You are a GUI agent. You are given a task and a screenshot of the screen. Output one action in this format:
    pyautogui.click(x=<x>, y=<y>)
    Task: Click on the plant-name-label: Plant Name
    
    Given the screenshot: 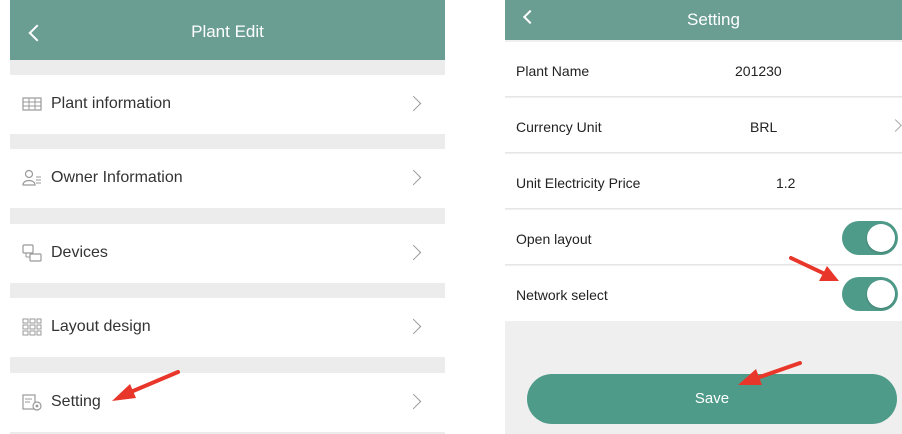 What is the action you would take?
    pyautogui.click(x=553, y=71)
    